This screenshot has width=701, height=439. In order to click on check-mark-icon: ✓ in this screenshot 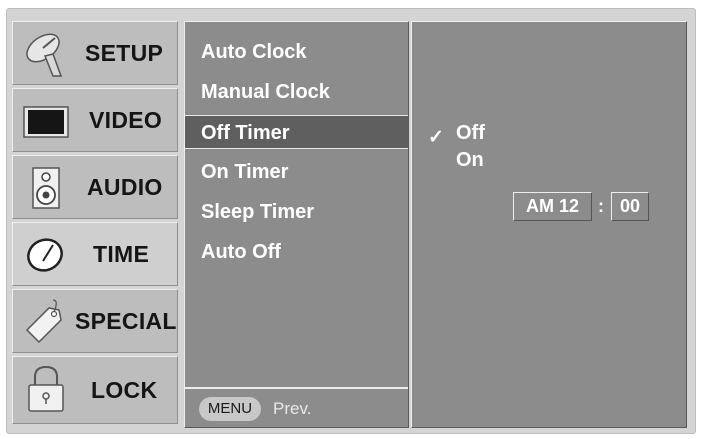, I will do `click(436, 137)`.